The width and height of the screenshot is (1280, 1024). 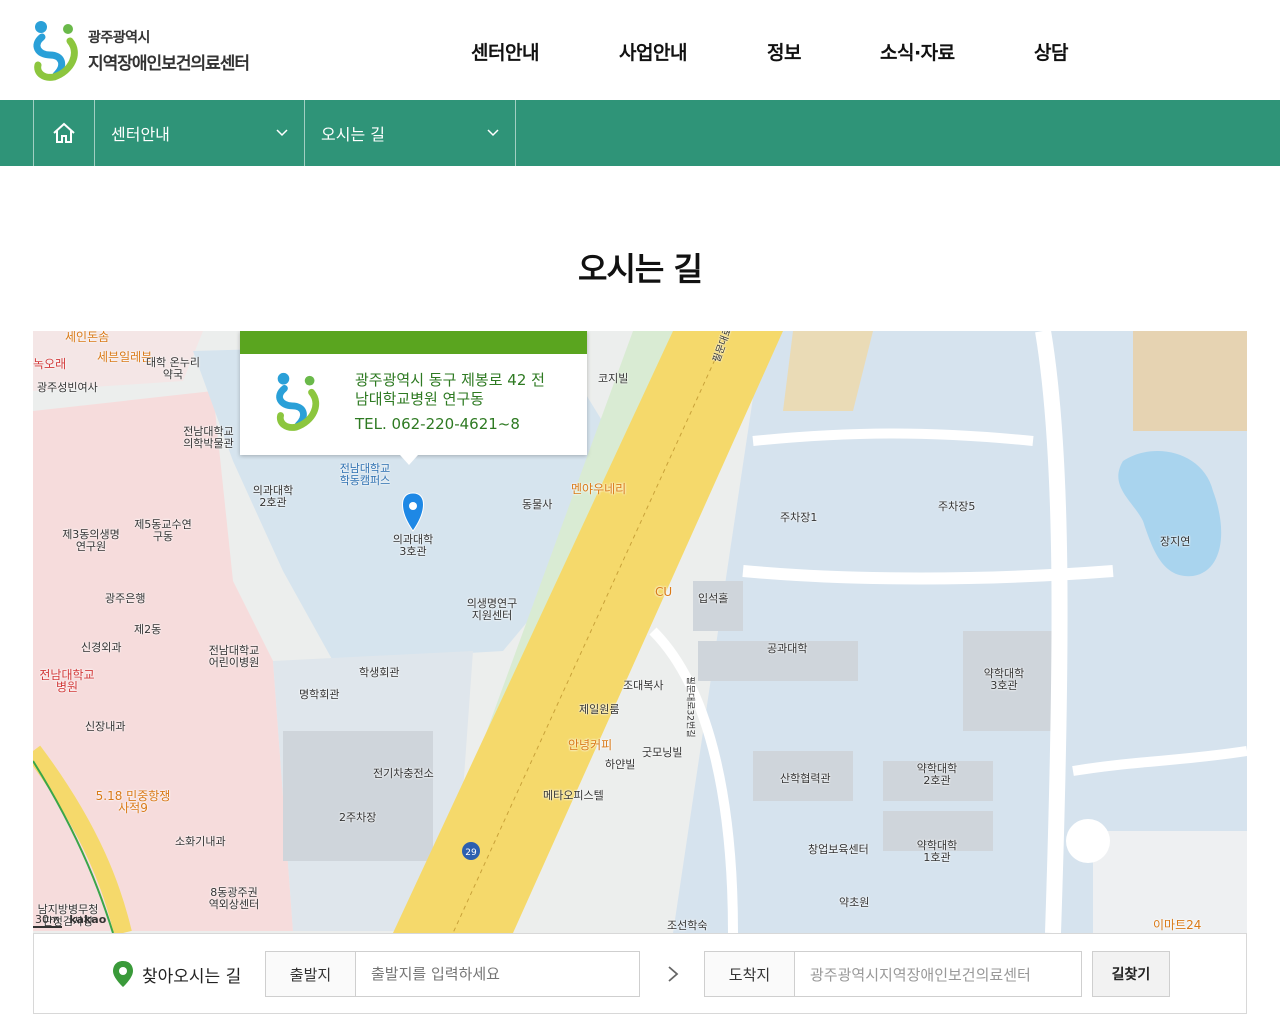 What do you see at coordinates (365, 474) in the screenshot?
I see `map-label: 전남대학교 학동캠퍼스` at bounding box center [365, 474].